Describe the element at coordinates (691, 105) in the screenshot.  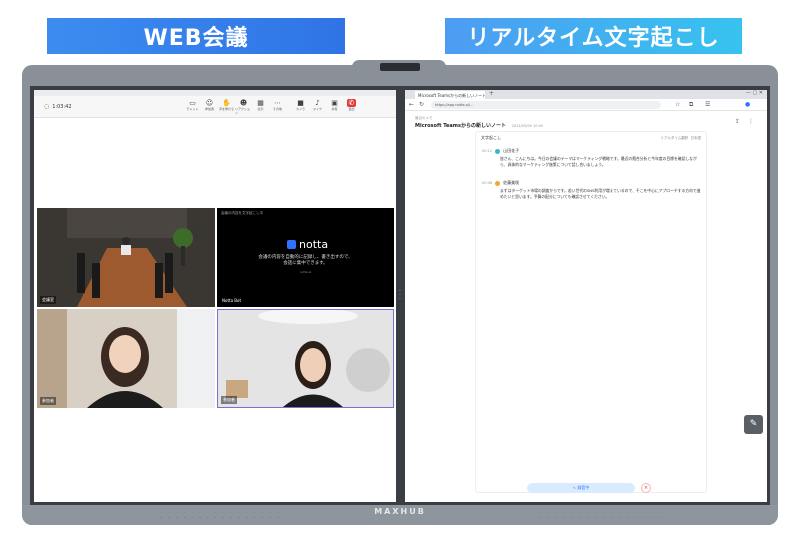
I see `extensions-icon: ⧉` at that location.